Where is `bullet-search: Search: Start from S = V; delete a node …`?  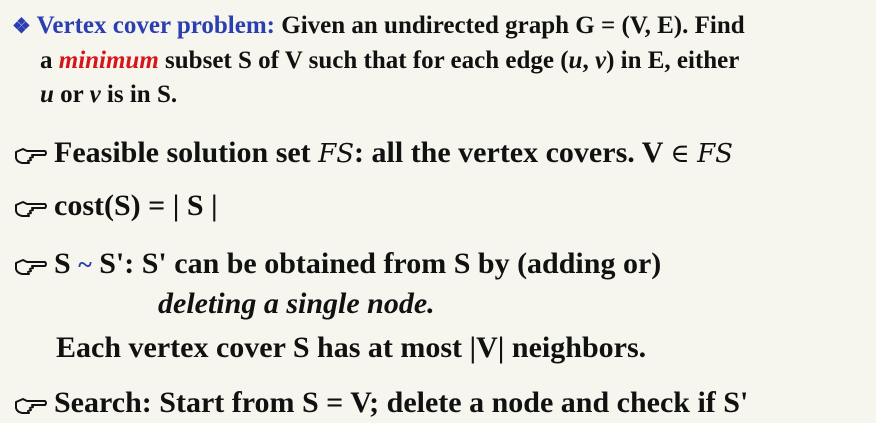 bullet-search: Search: Start from S = V; delete a node … is located at coordinates (381, 403).